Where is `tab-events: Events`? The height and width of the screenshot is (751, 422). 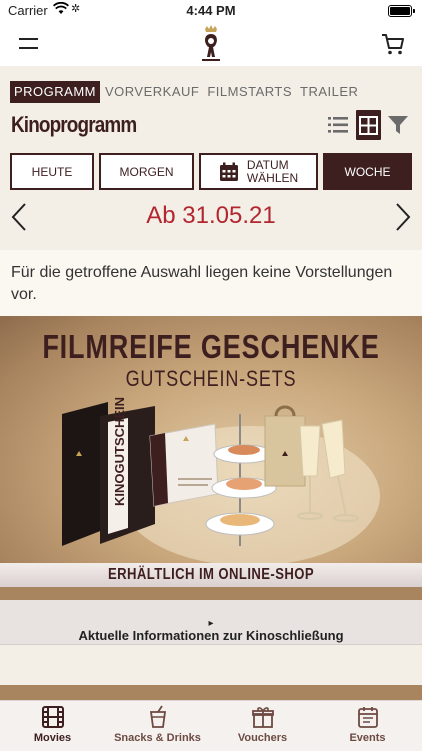
tab-events: Events is located at coordinates (367, 728).